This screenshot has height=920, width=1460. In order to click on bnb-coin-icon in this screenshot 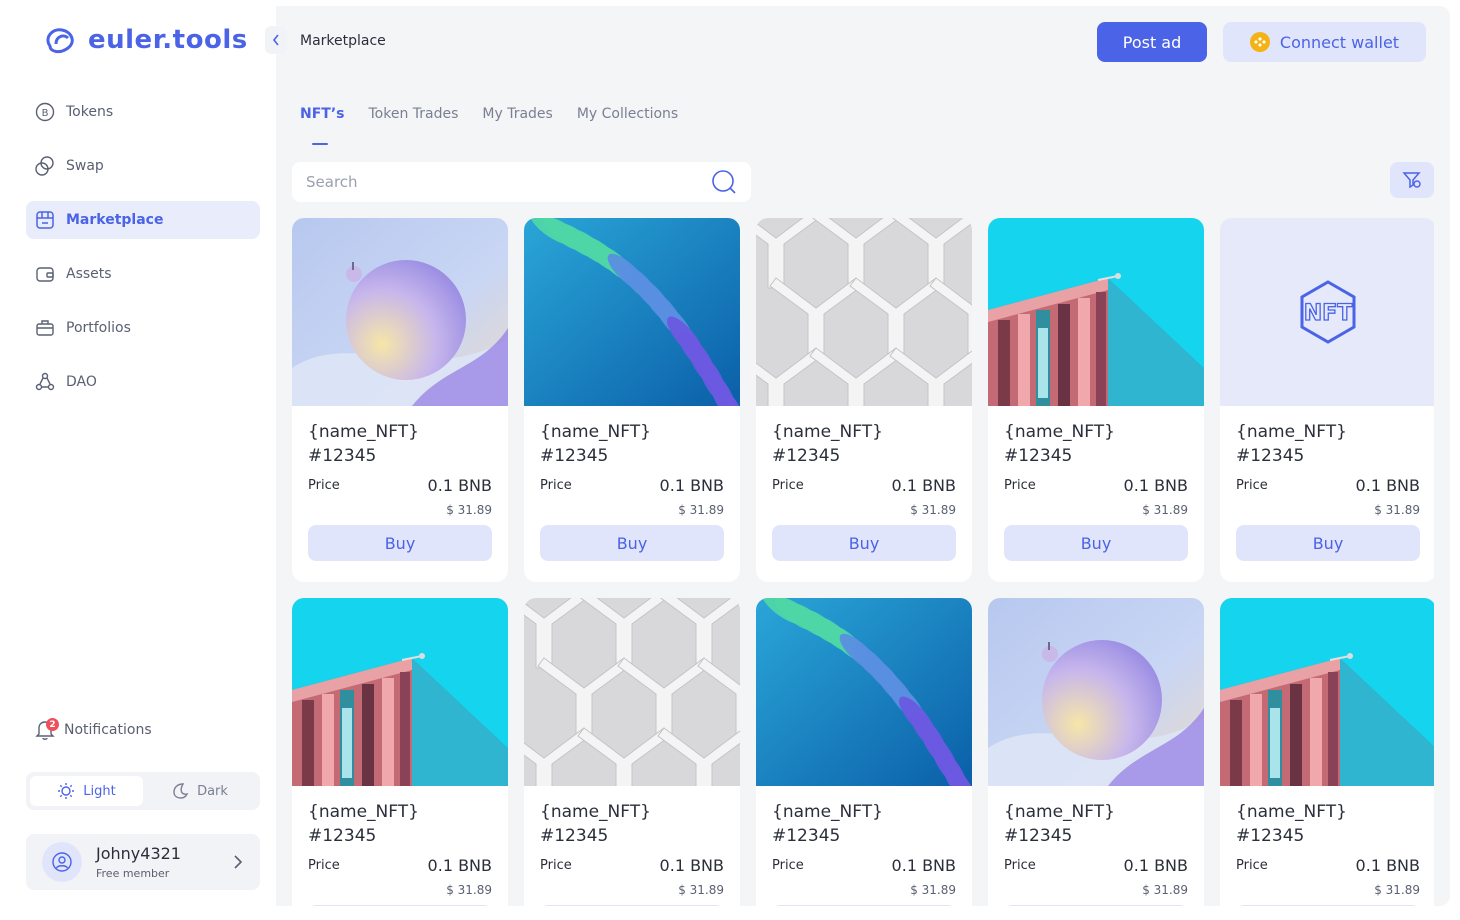, I will do `click(1259, 42)`.